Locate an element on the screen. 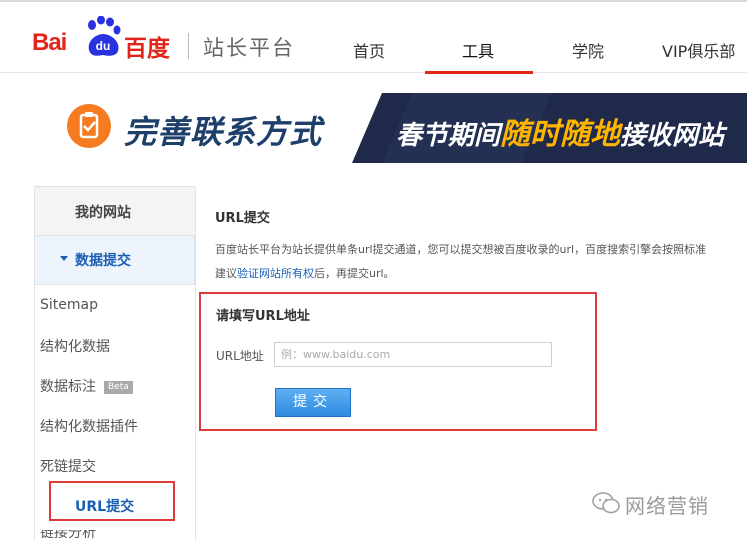  highlight-box-sidebar is located at coordinates (112, 501).